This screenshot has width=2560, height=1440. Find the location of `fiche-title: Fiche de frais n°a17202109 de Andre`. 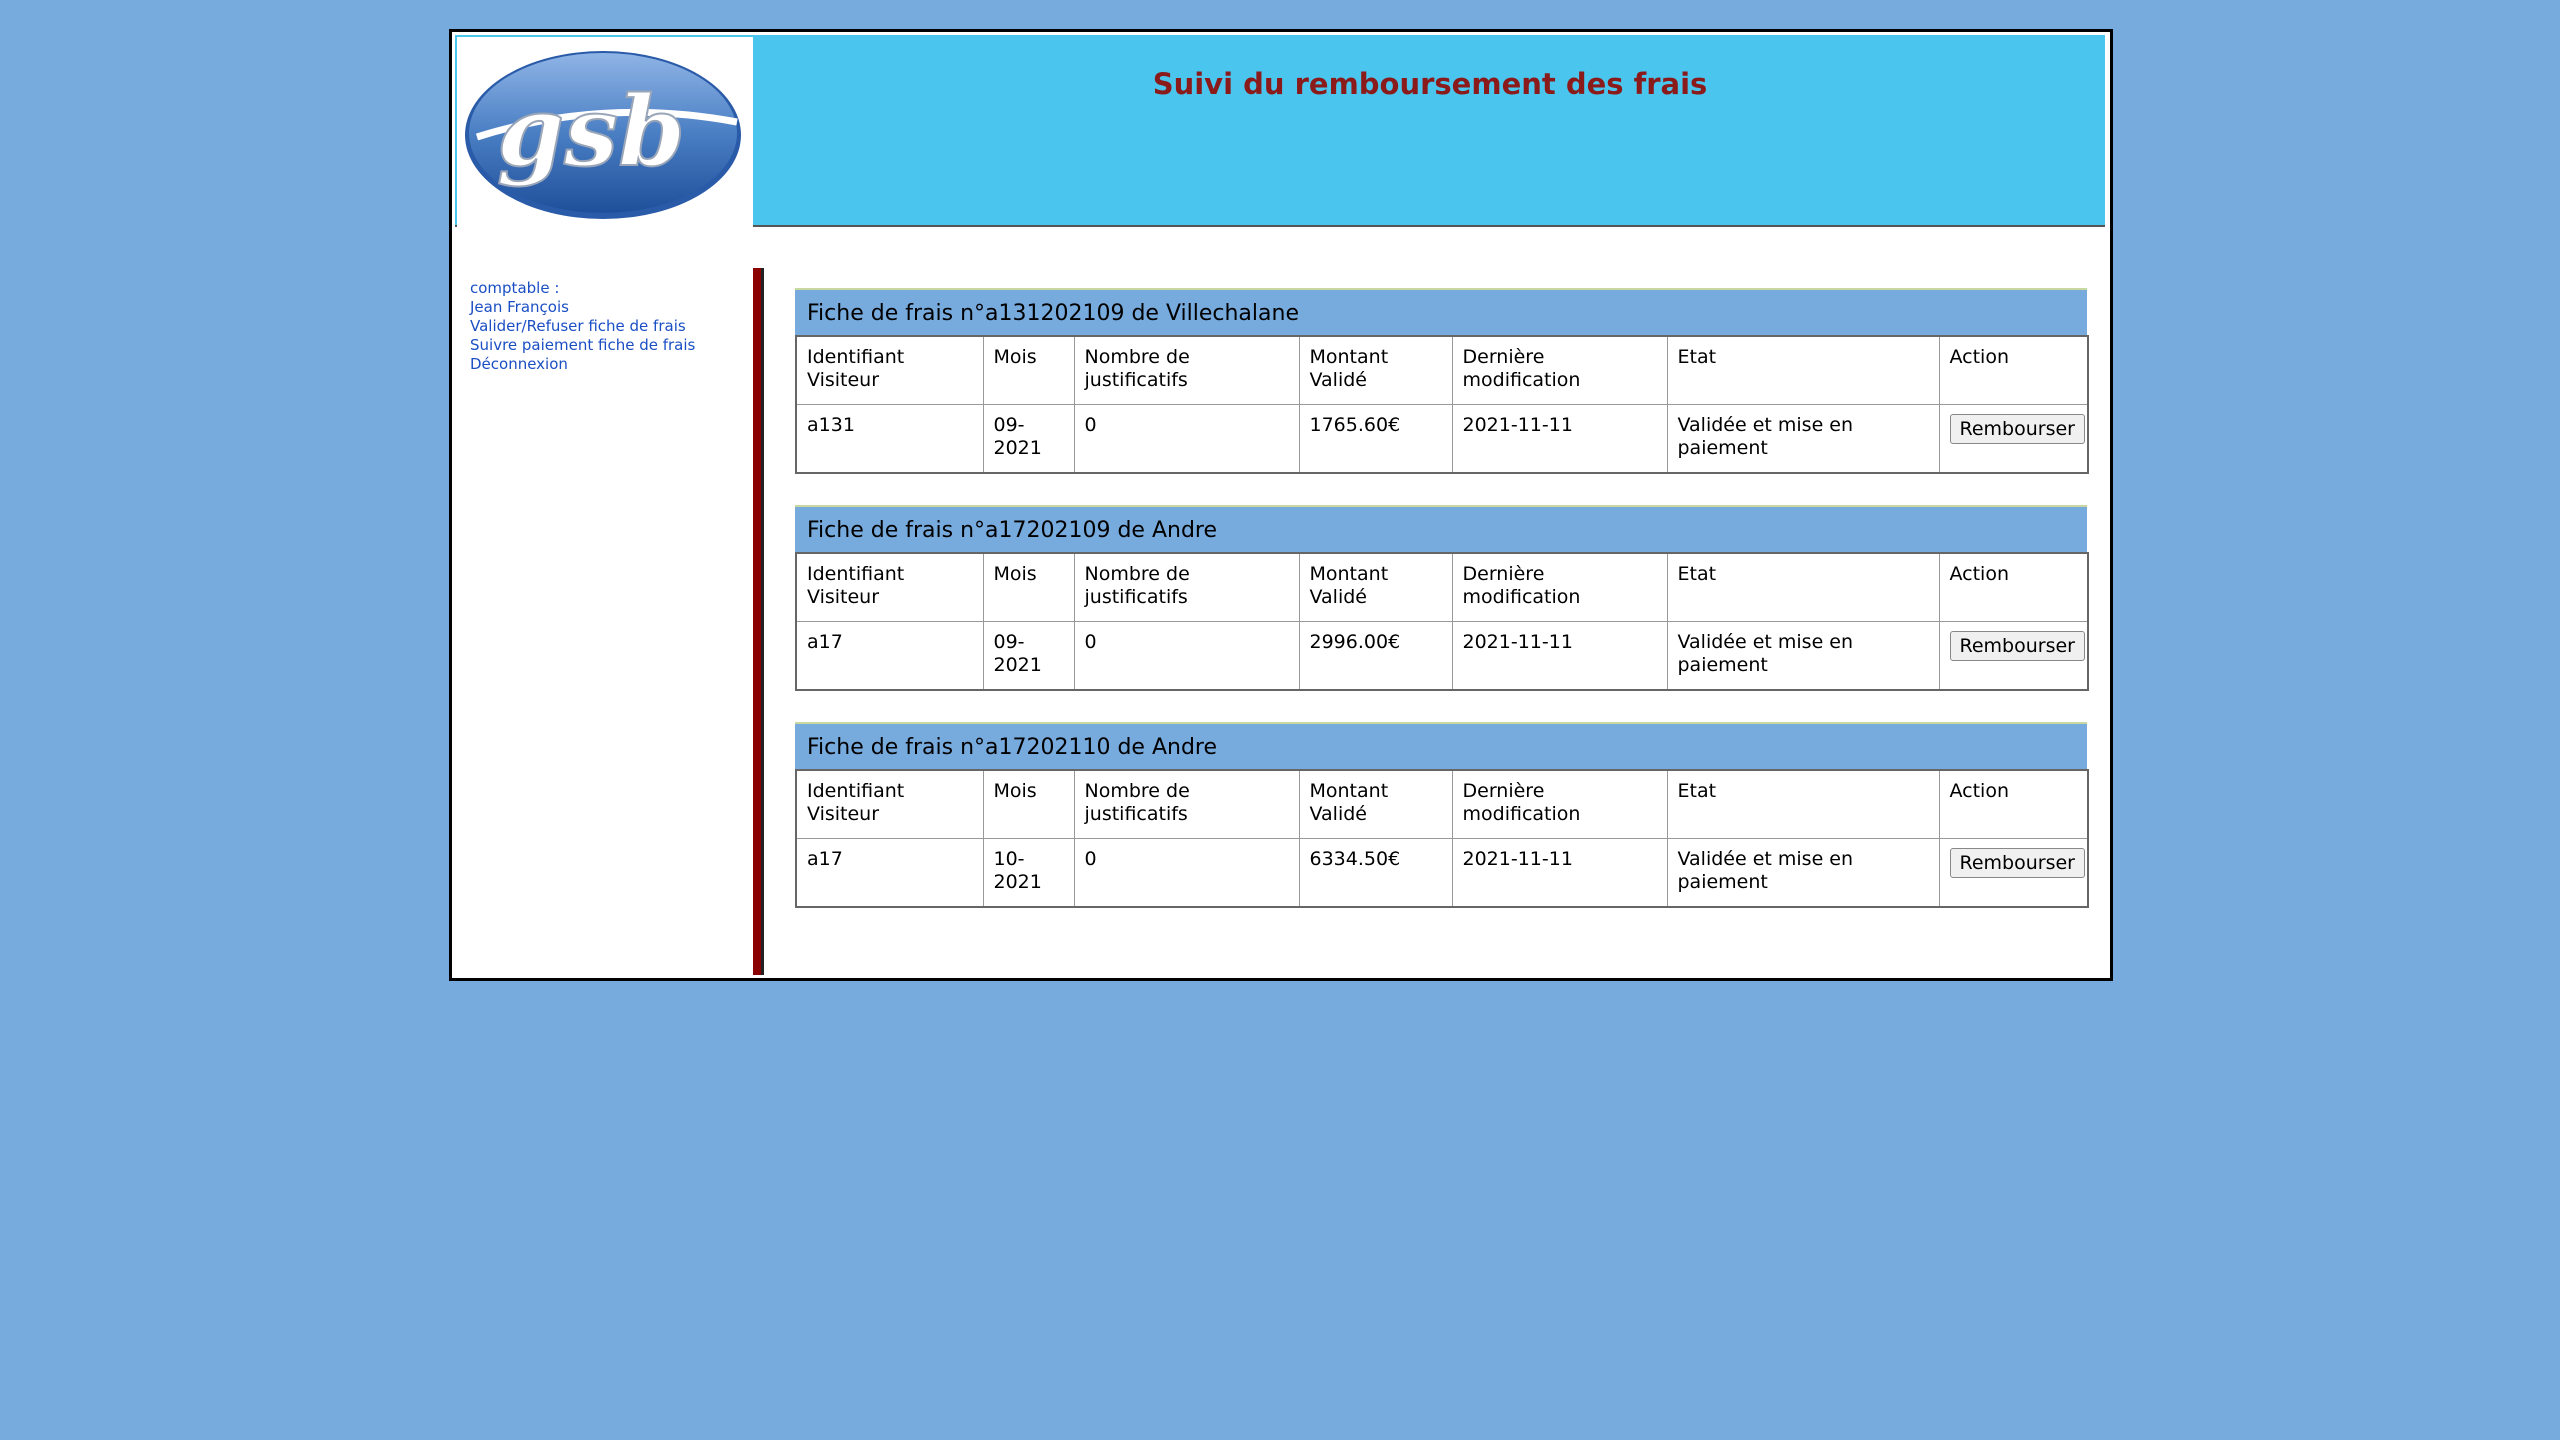

fiche-title: Fiche de frais n°a17202109 de Andre is located at coordinates (1441, 528).